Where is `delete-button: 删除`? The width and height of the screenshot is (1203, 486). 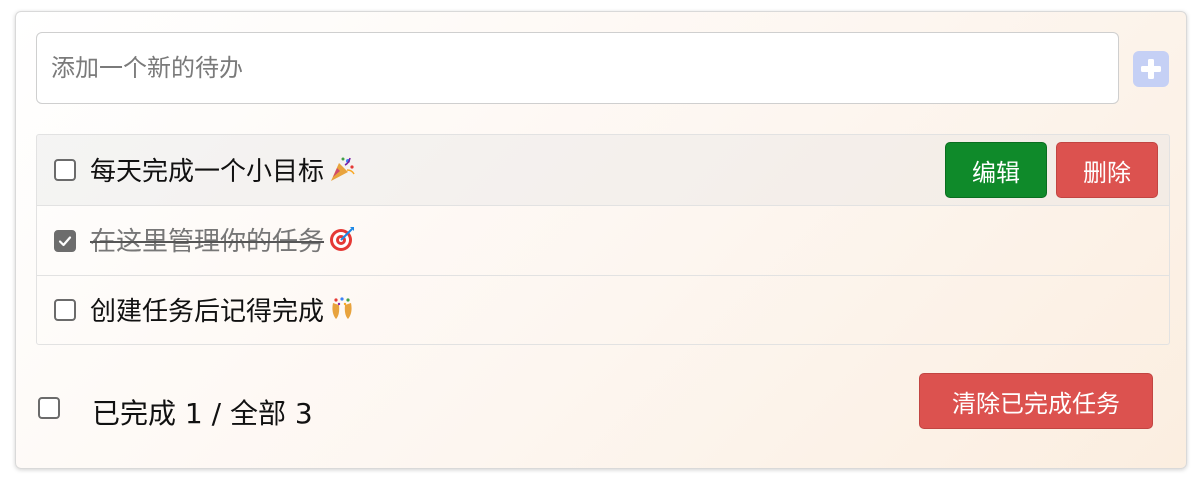
delete-button: 删除 is located at coordinates (1107, 170).